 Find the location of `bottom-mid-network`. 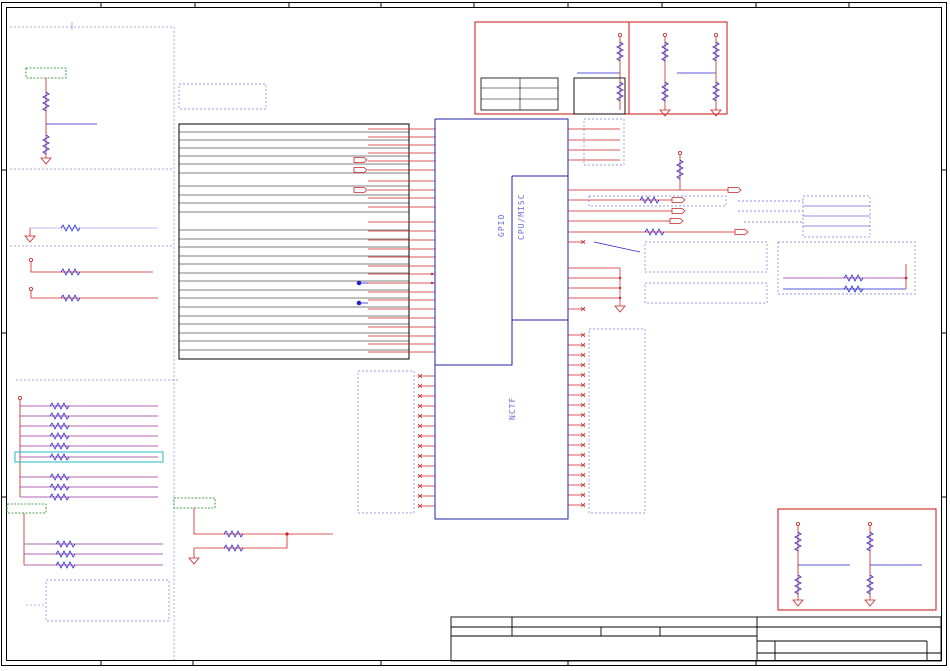

bottom-mid-network is located at coordinates (253, 531).